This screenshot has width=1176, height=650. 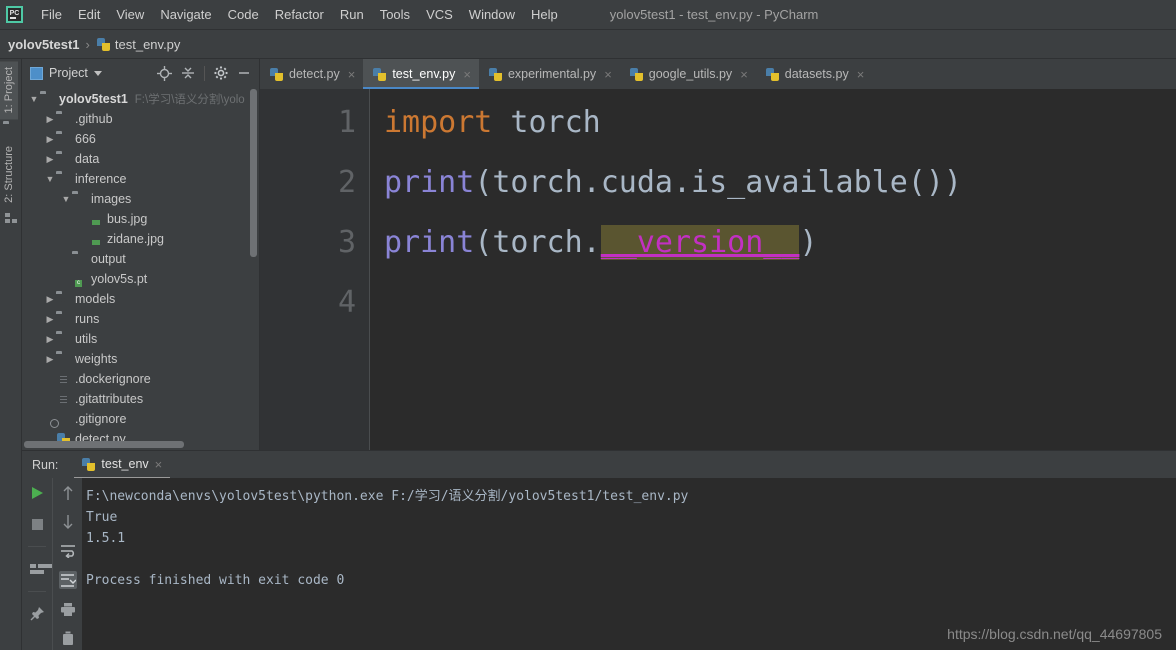 I want to click on trash-icon, so click(x=68, y=638).